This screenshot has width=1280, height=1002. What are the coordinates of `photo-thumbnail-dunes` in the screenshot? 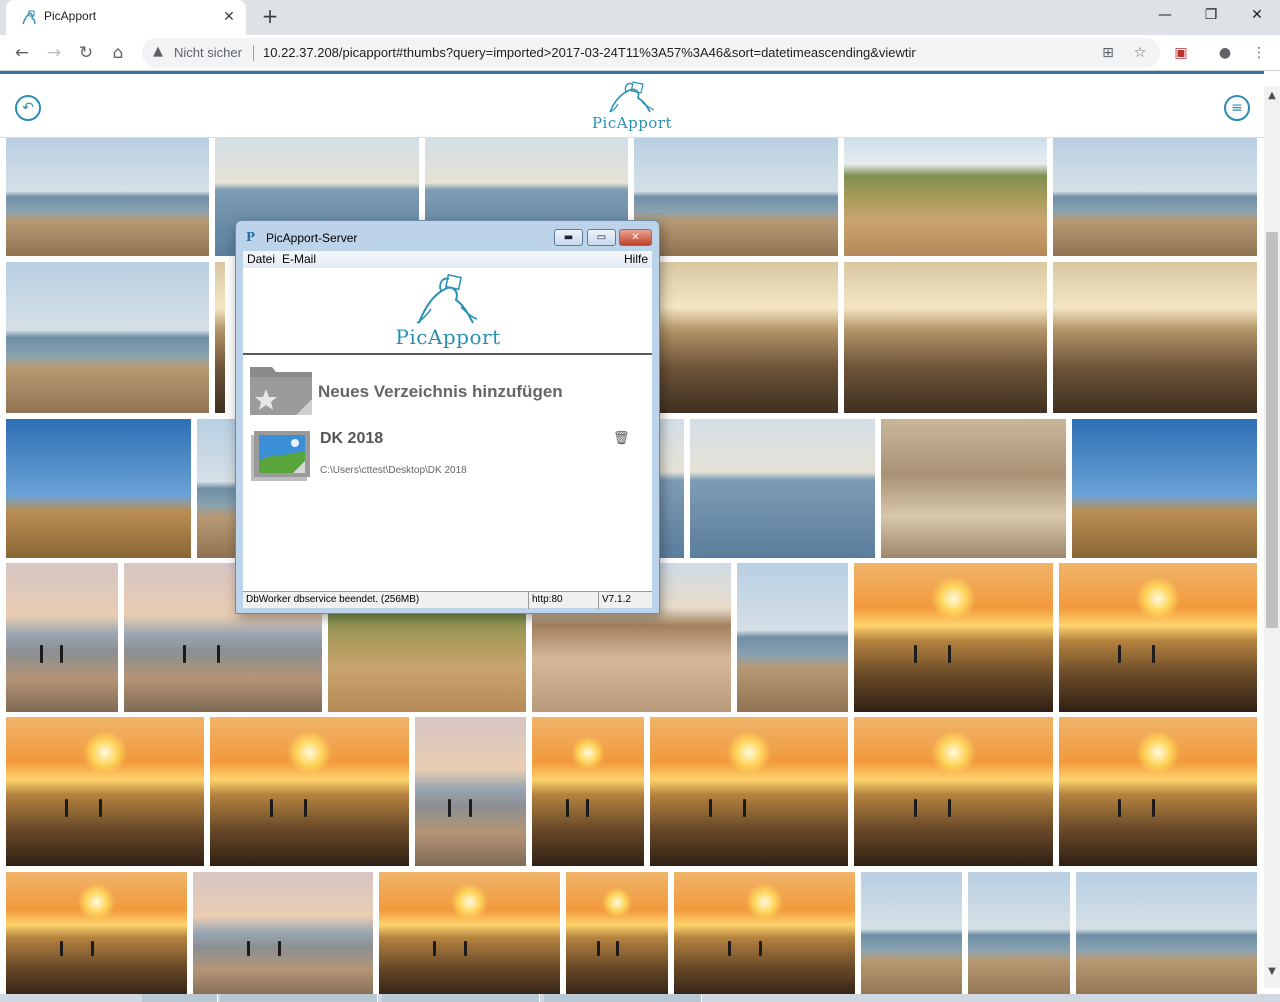 It's located at (945, 197).